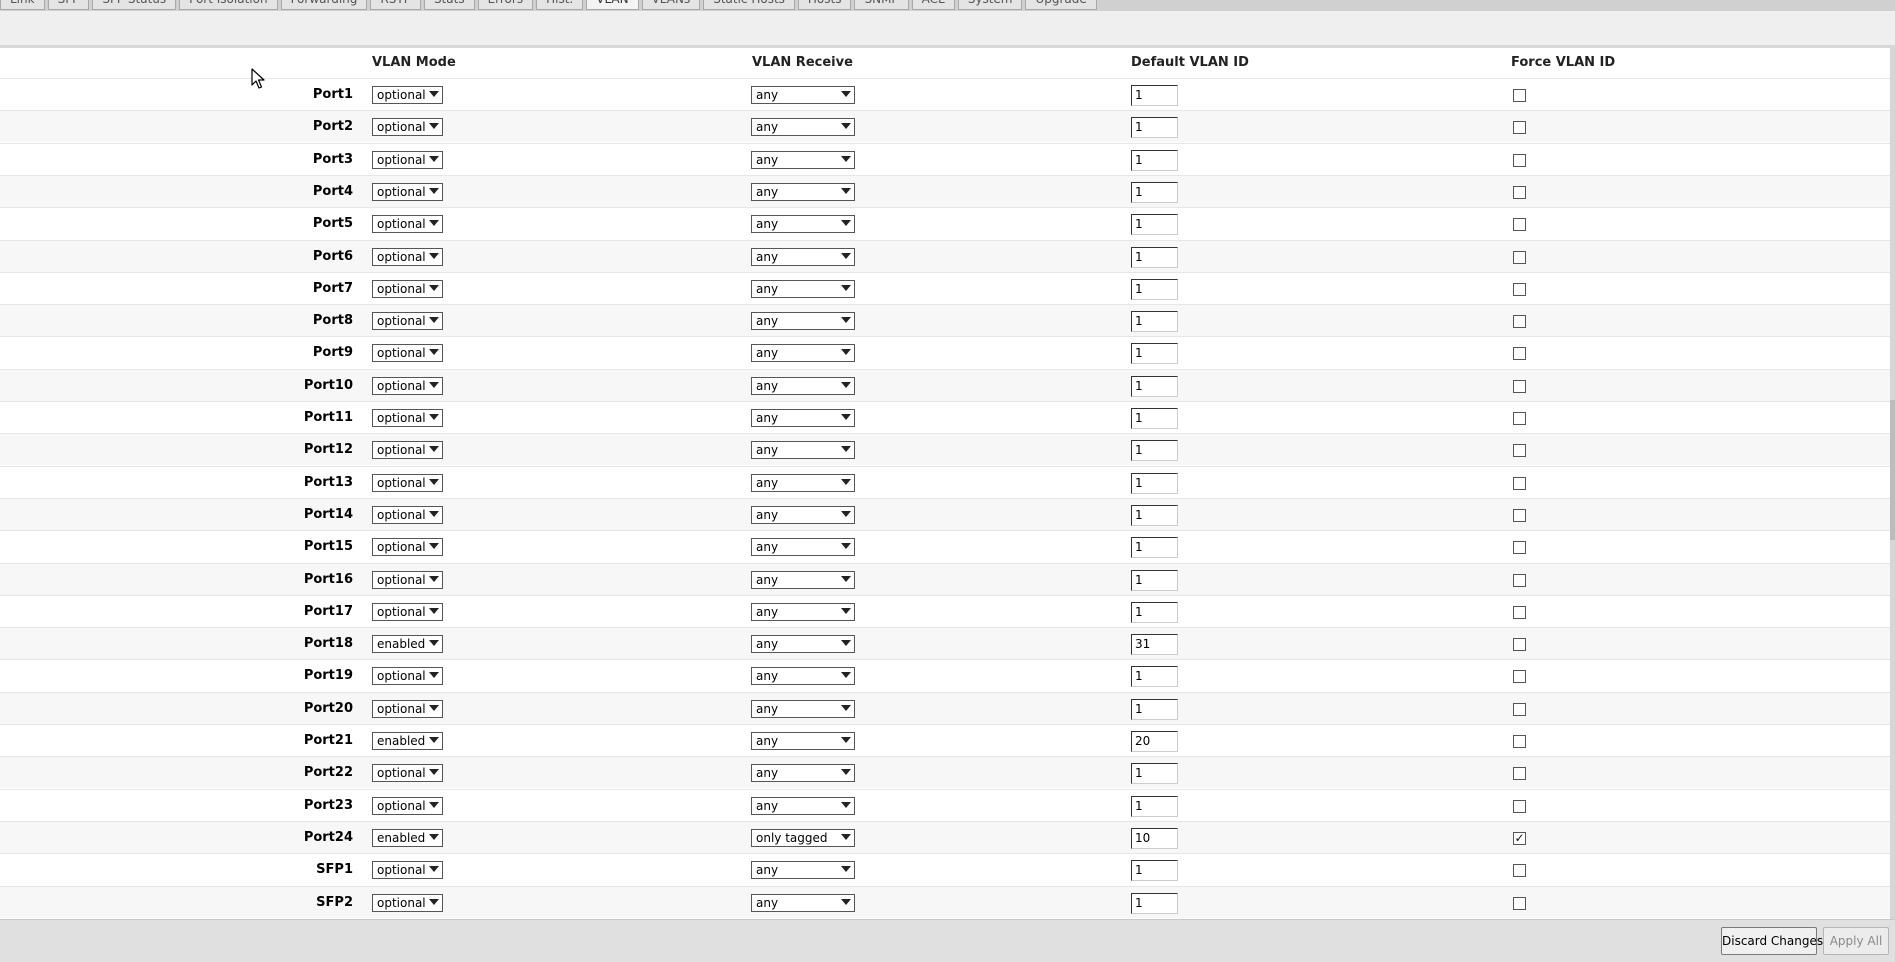  What do you see at coordinates (803, 837) in the screenshot?
I see `vlan-receive-select: only tagged` at bounding box center [803, 837].